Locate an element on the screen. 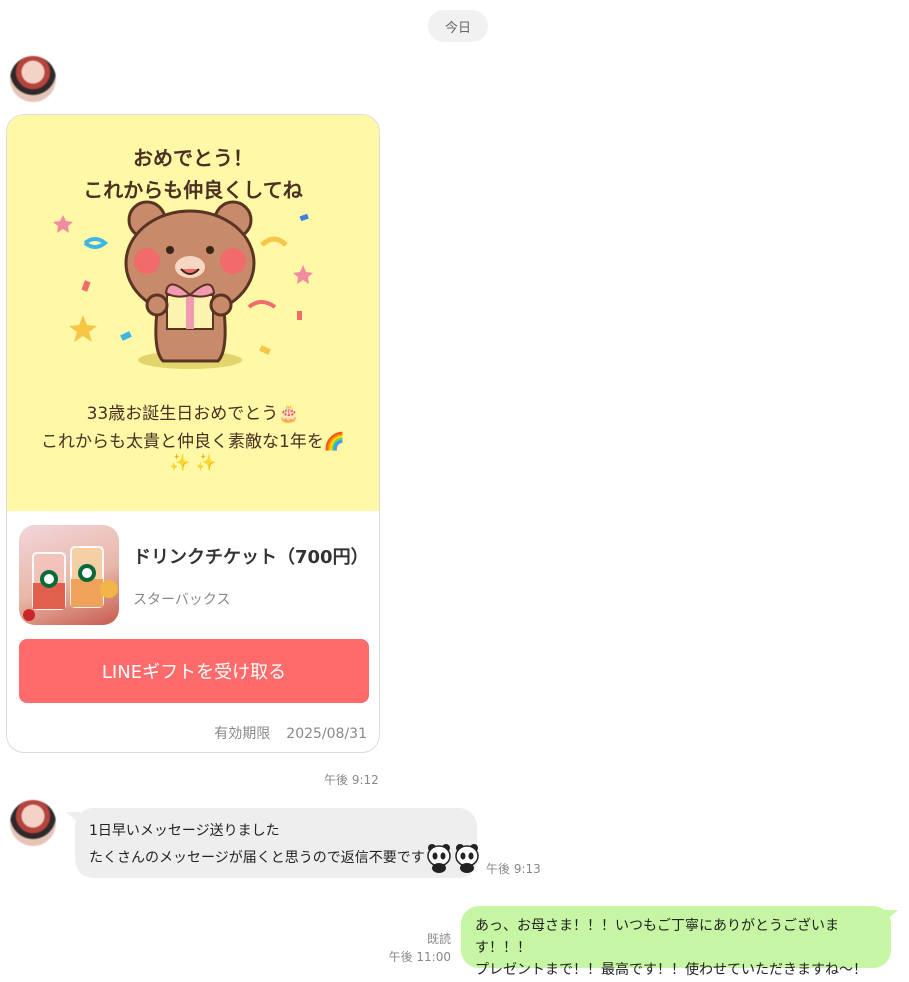 The width and height of the screenshot is (909, 982). teddy-bear-icon is located at coordinates (190, 284).